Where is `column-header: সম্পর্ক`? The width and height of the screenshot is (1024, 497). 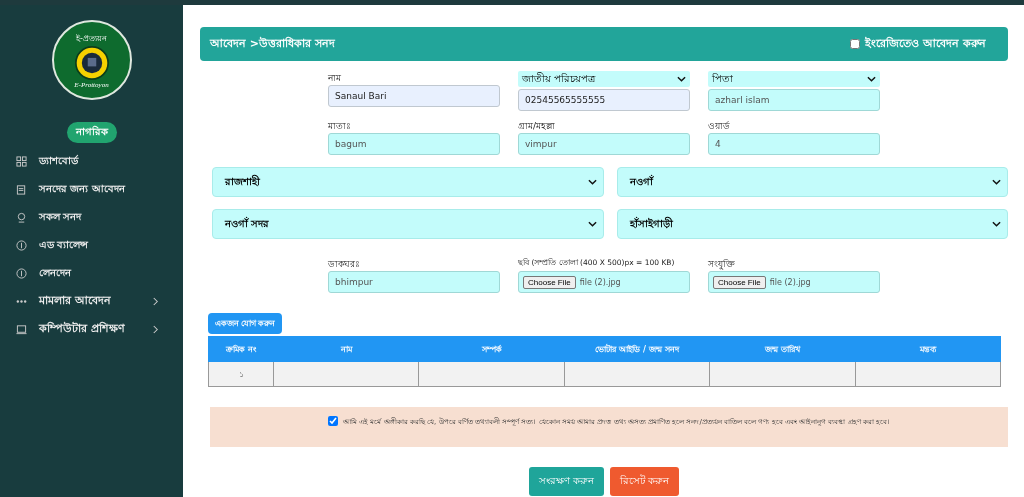 column-header: সম্পর্ক is located at coordinates (491, 349).